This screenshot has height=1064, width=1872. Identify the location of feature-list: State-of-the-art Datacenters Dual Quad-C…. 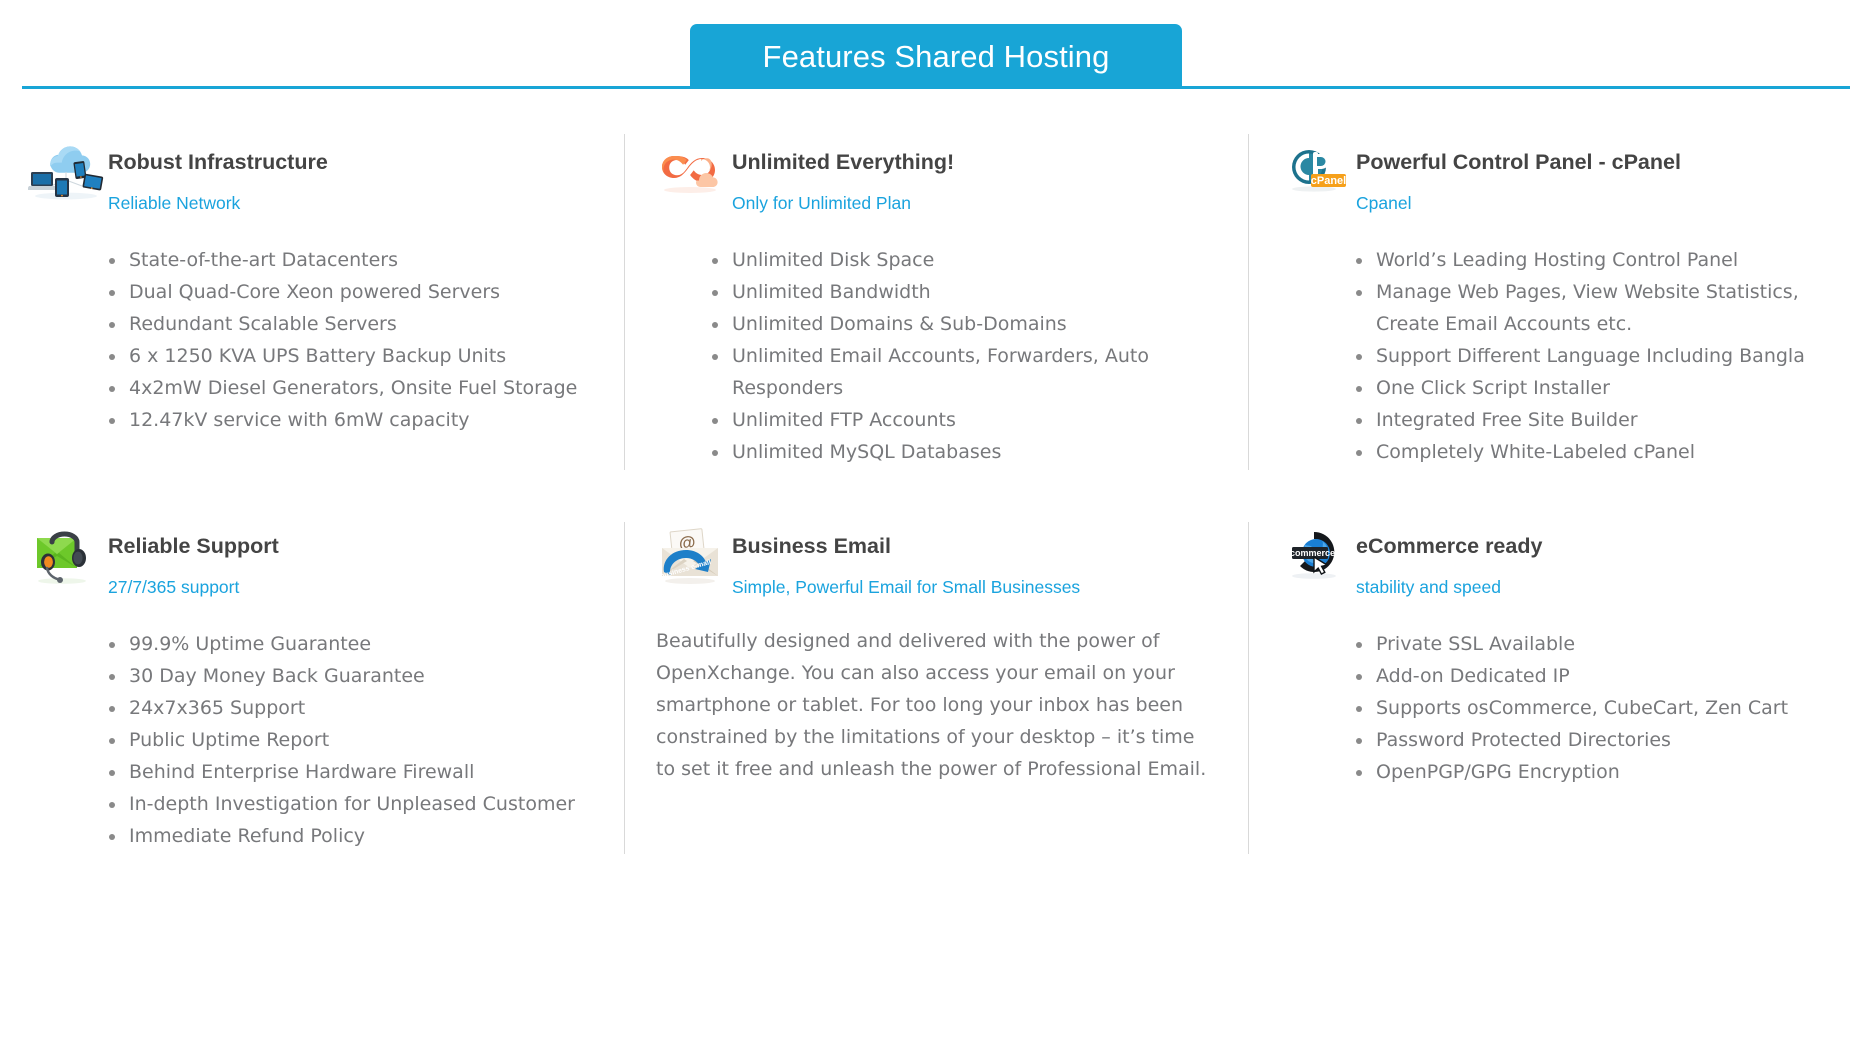
(309, 340).